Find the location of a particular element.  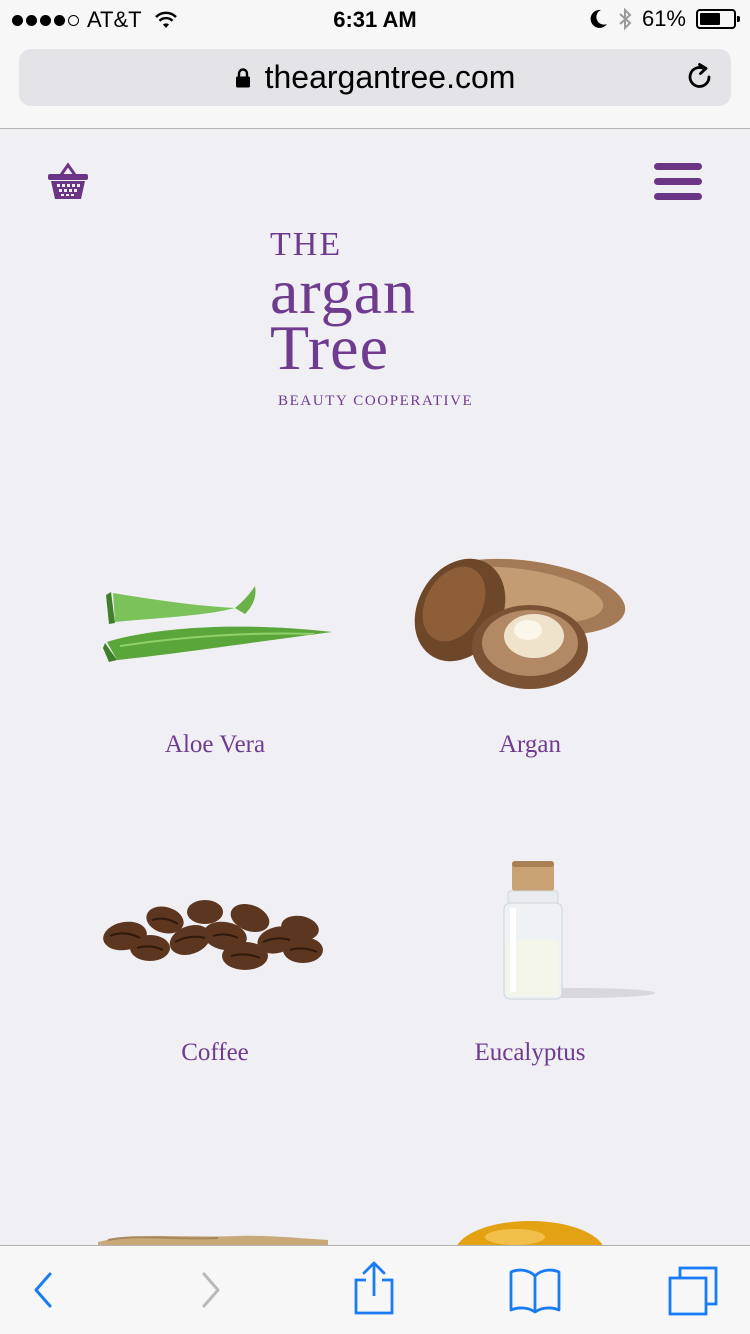

forward-icon is located at coordinates (211, 1290).